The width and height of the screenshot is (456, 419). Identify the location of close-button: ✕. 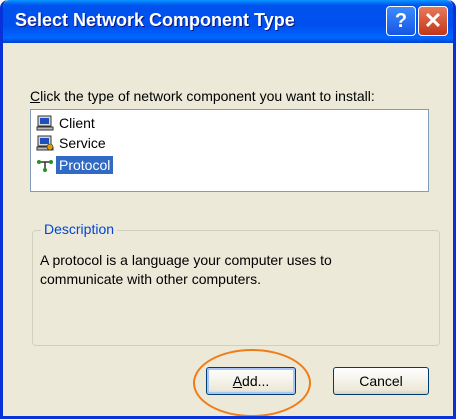
(433, 21).